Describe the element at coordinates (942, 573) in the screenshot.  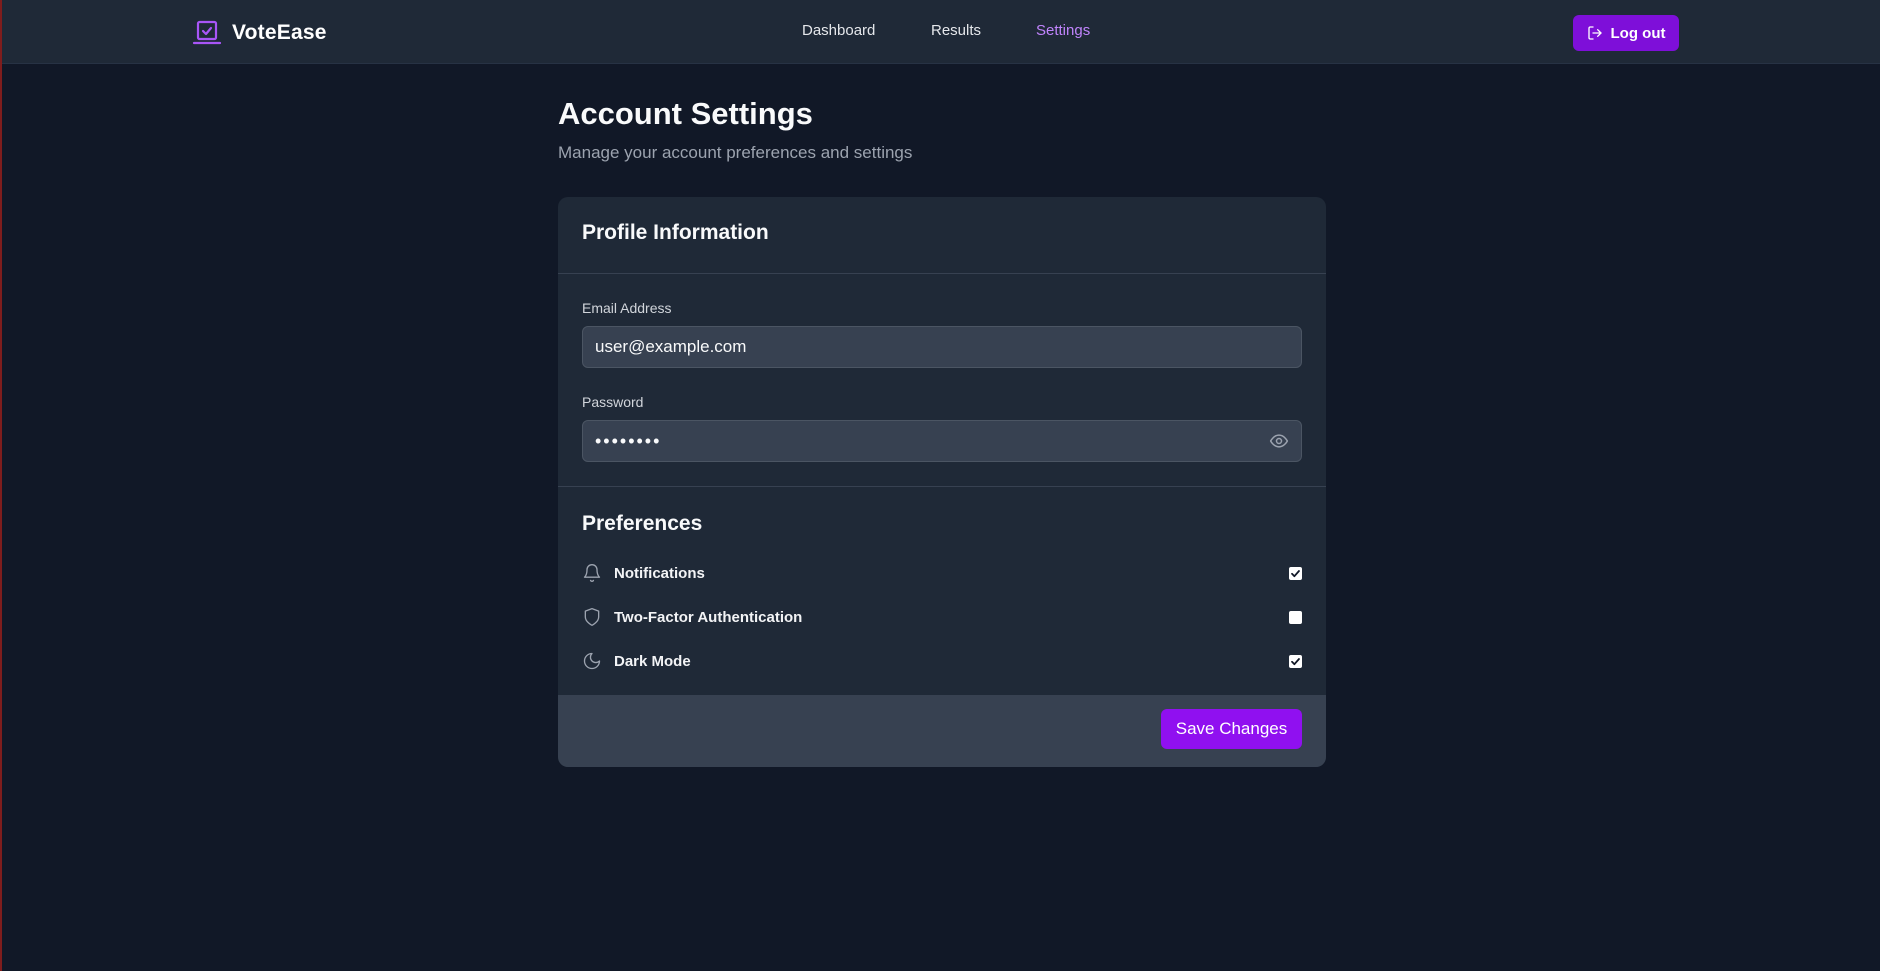
I see `preference-row-notifications: Notifications` at that location.